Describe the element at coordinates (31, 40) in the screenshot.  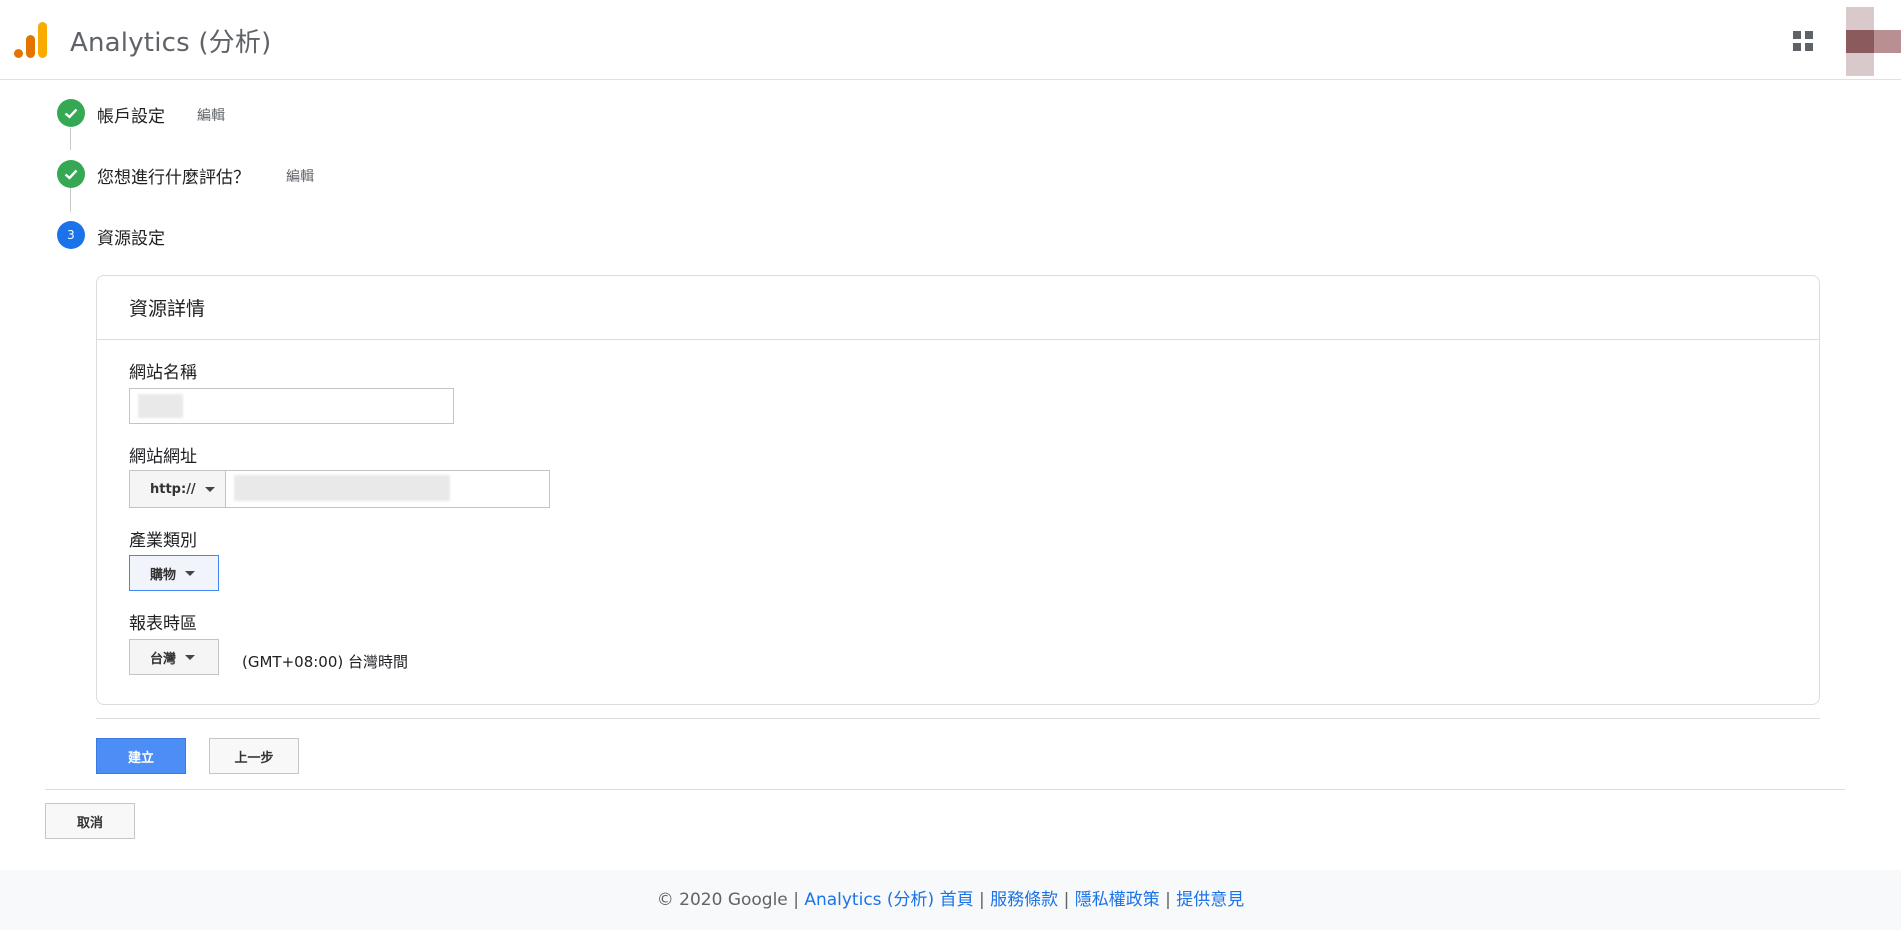
I see `analytics-logo` at that location.